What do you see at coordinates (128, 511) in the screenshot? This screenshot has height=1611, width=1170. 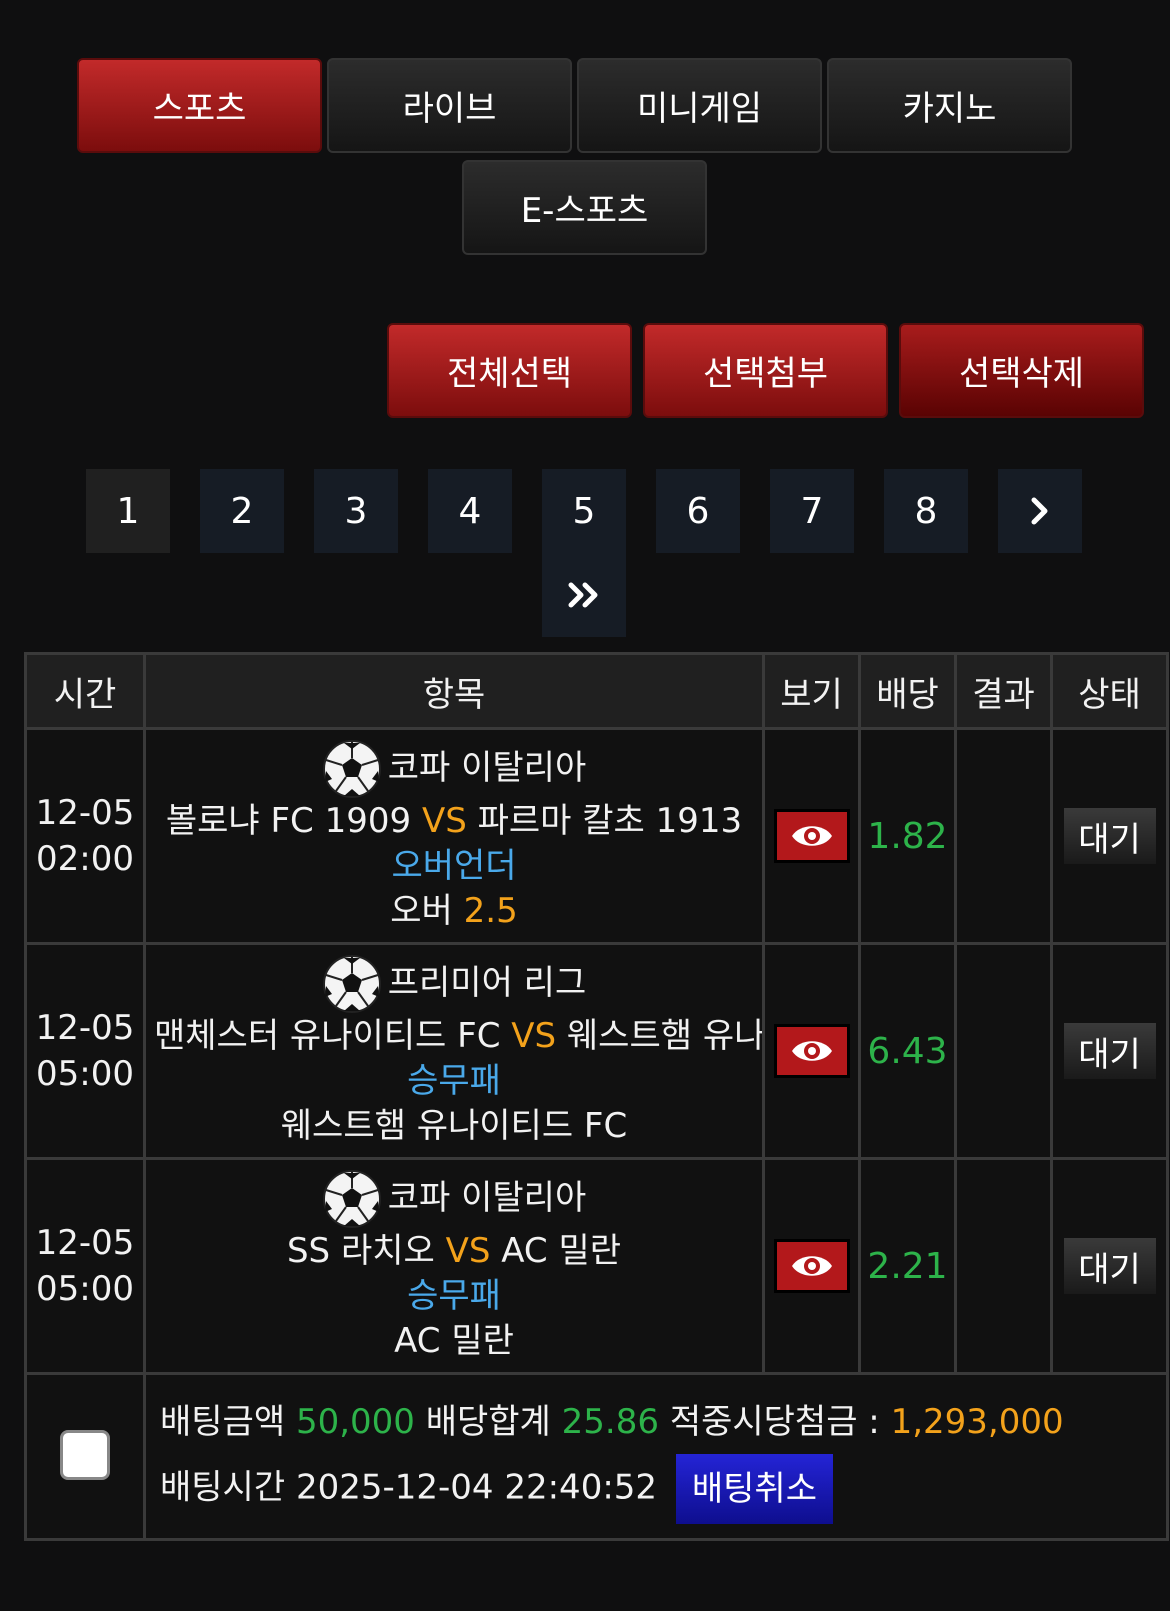 I see `page-1: 1` at bounding box center [128, 511].